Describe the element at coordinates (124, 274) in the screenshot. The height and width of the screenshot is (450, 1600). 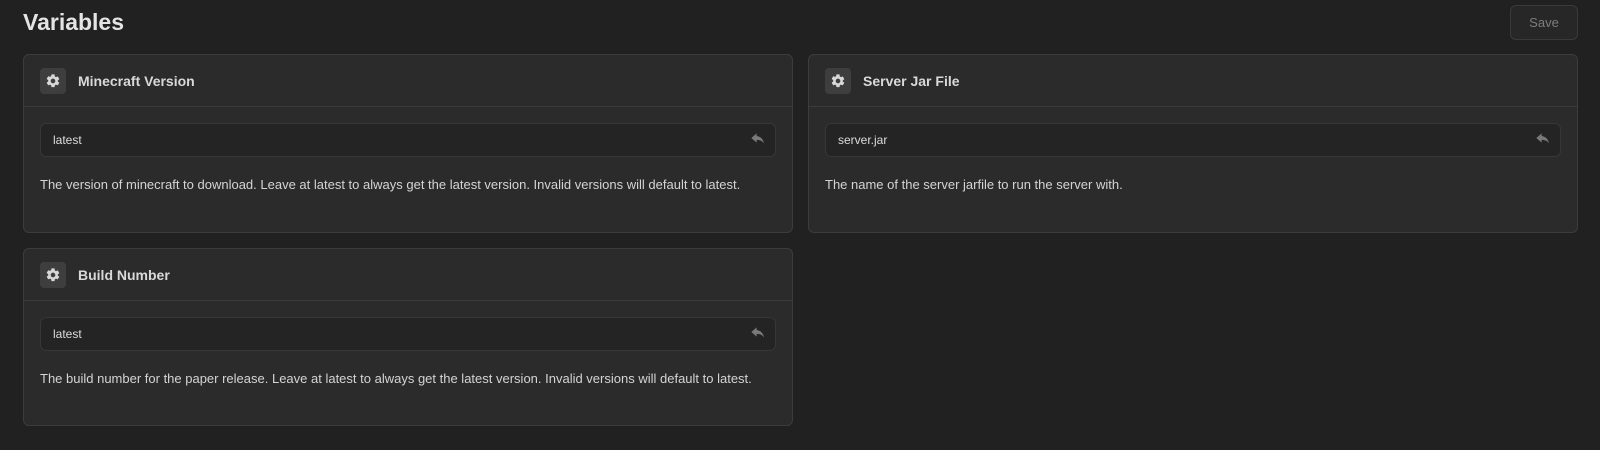
I see `card-title: Build Number` at that location.